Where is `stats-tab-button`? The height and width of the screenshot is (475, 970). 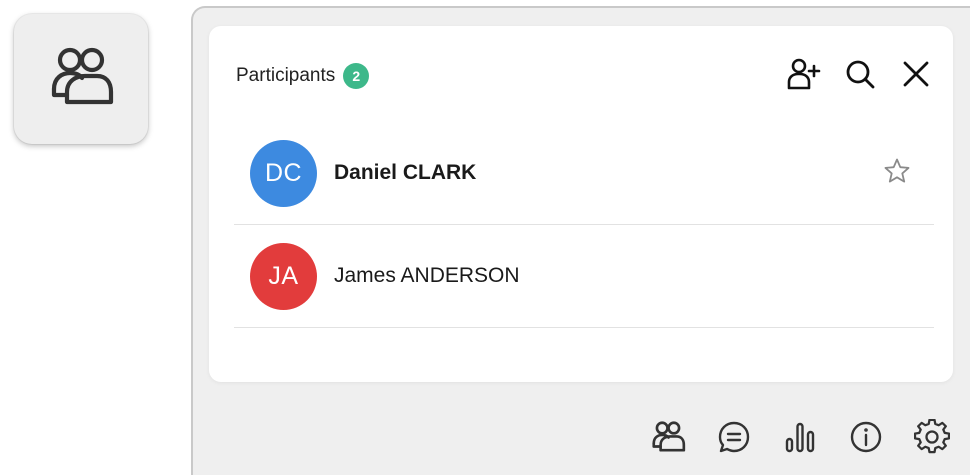 stats-tab-button is located at coordinates (800, 439).